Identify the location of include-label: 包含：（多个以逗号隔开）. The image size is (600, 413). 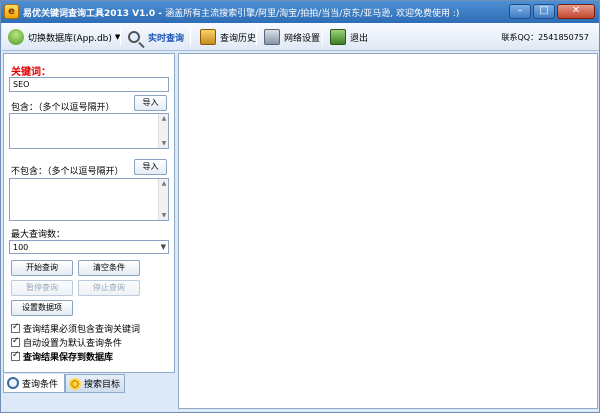
(63, 108).